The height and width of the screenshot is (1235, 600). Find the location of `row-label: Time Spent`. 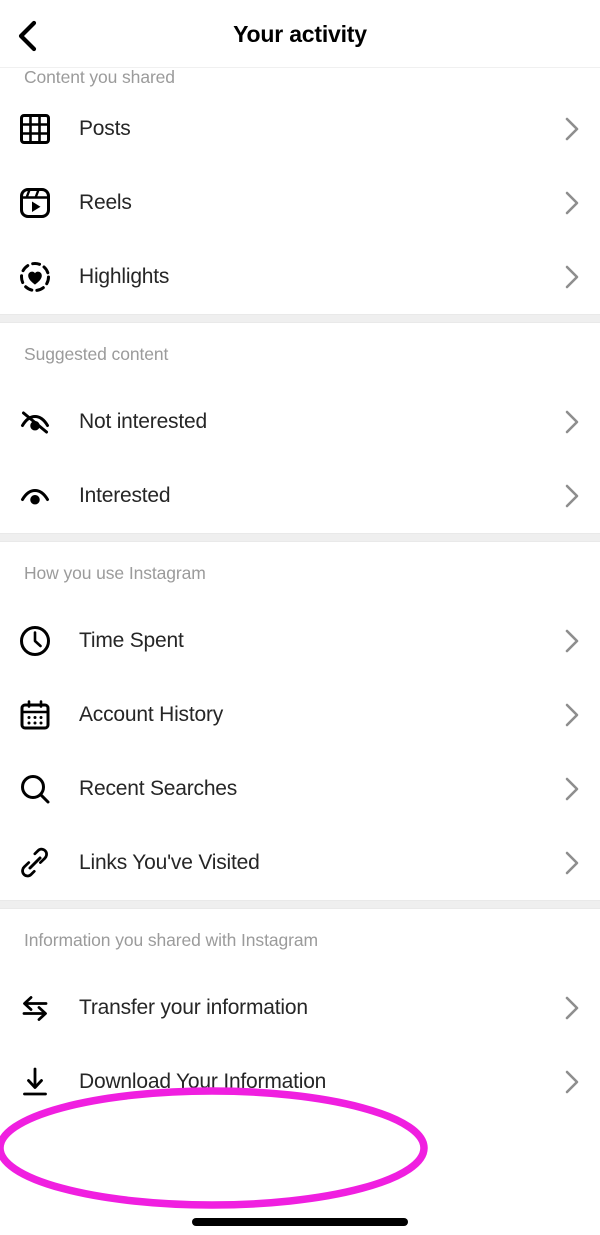

row-label: Time Spent is located at coordinates (131, 640).